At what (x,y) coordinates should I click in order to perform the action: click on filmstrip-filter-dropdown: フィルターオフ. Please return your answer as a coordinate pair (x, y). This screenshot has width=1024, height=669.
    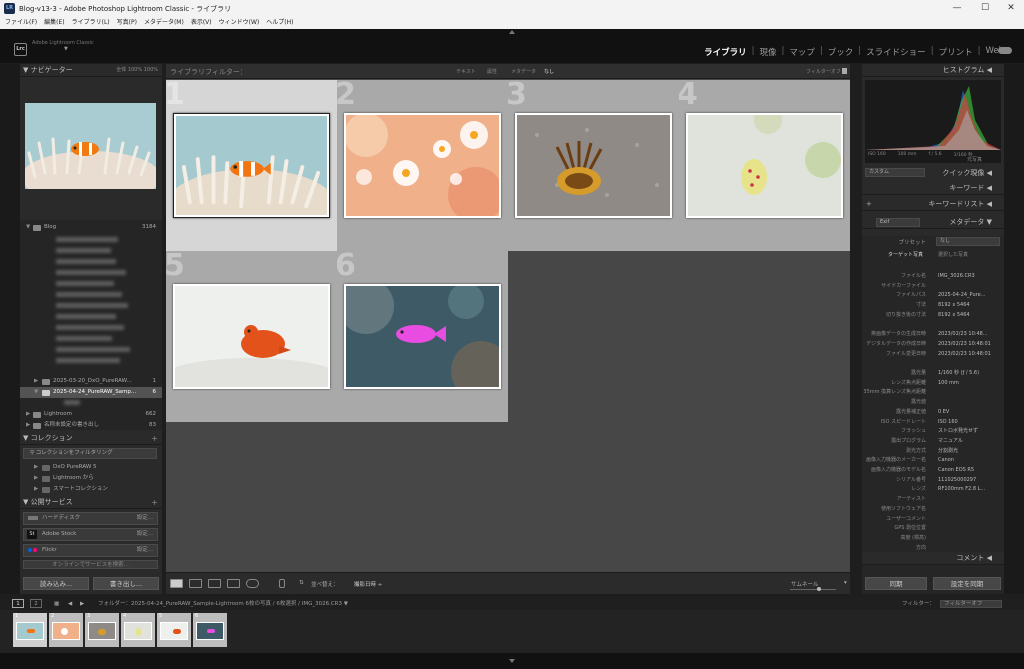
    Looking at the image, I should click on (971, 604).